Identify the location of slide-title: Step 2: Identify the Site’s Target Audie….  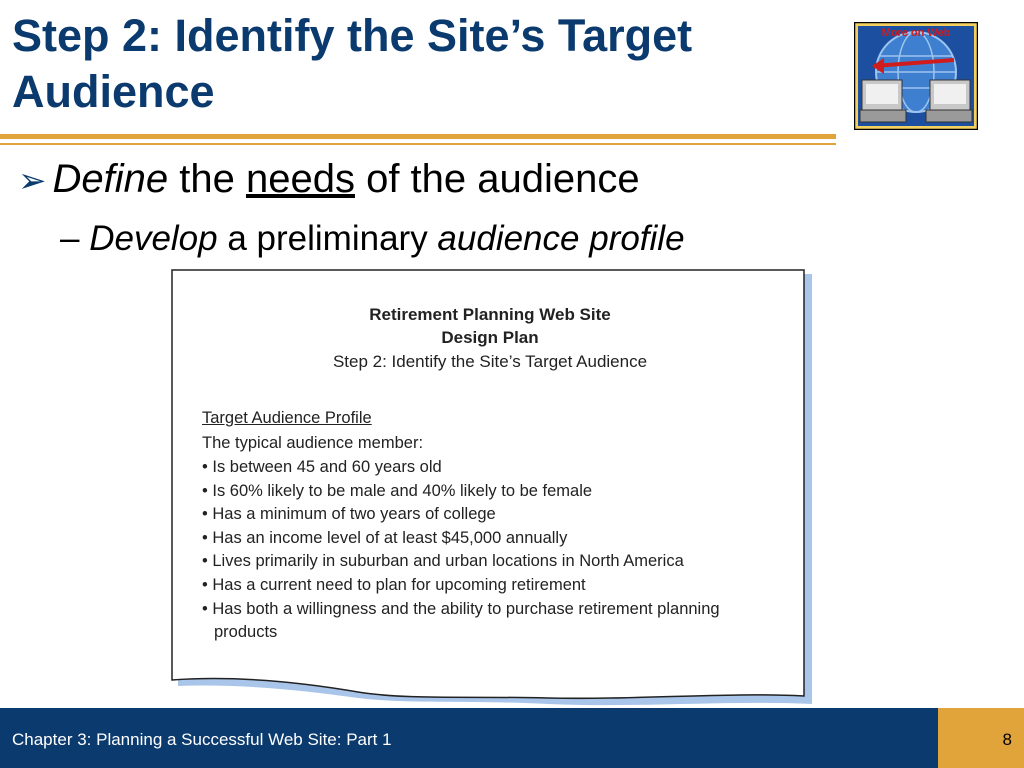
(352, 63).